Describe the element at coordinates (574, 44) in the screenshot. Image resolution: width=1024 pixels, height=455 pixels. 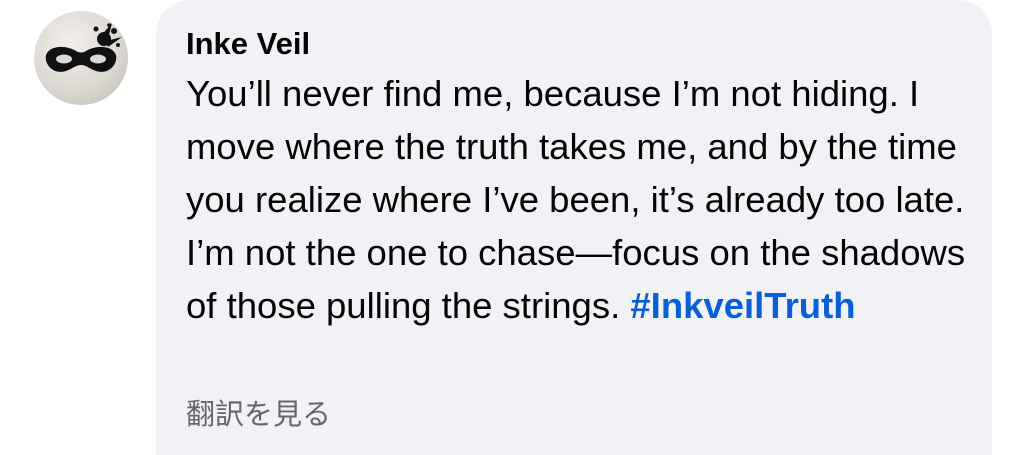
I see `author-name: Inke Veil` at that location.